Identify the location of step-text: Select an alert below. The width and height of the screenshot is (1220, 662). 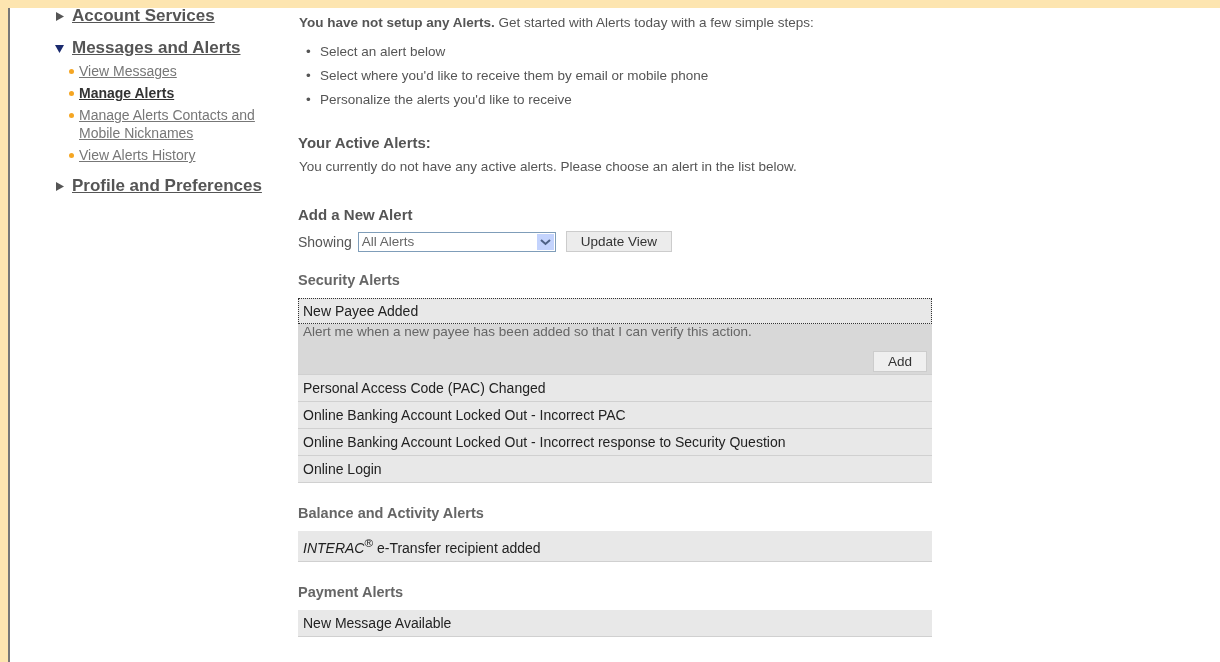
(383, 51).